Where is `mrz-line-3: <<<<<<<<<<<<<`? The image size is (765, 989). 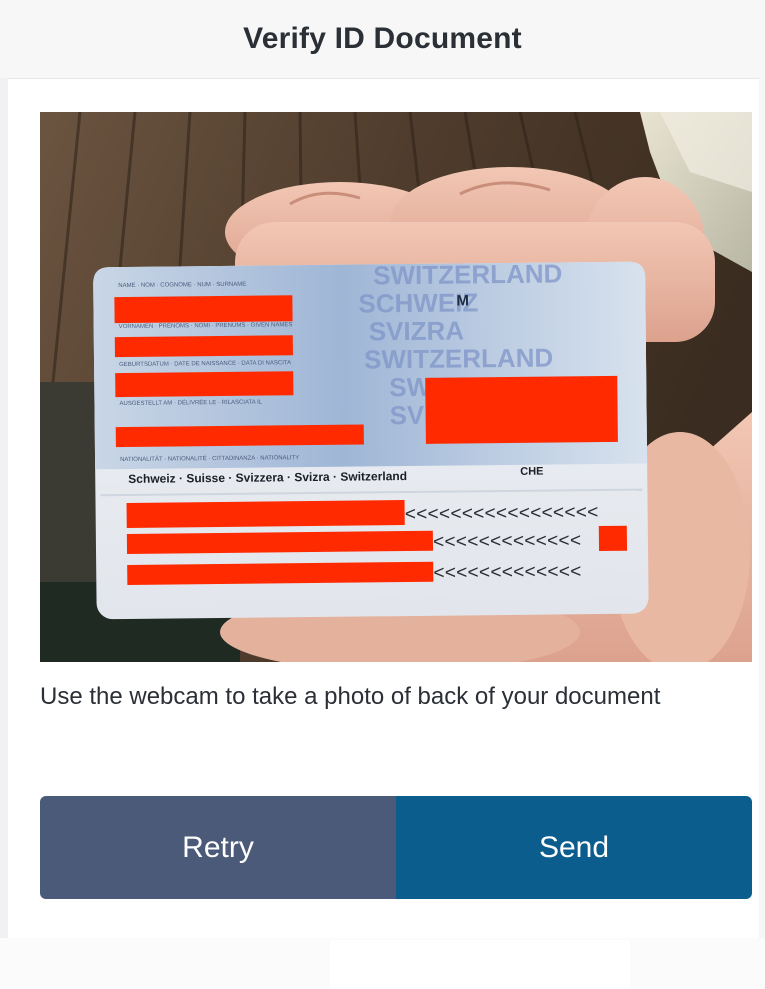
mrz-line-3: <<<<<<<<<<<<< is located at coordinates (507, 573).